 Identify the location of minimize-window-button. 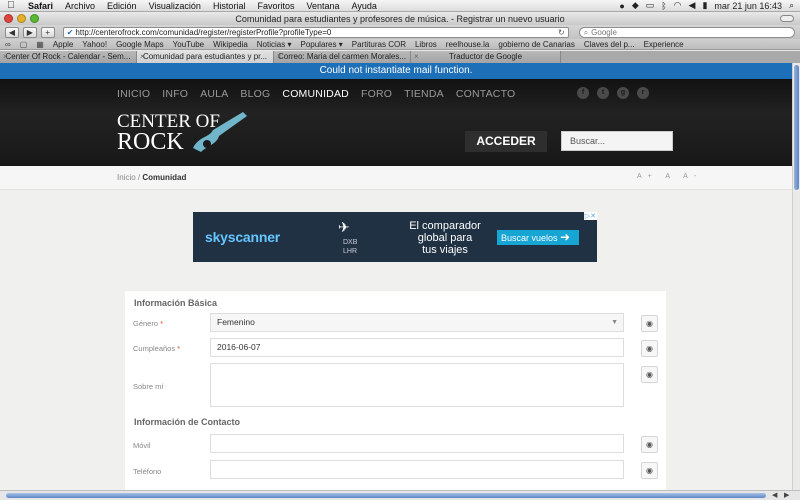
(21, 18).